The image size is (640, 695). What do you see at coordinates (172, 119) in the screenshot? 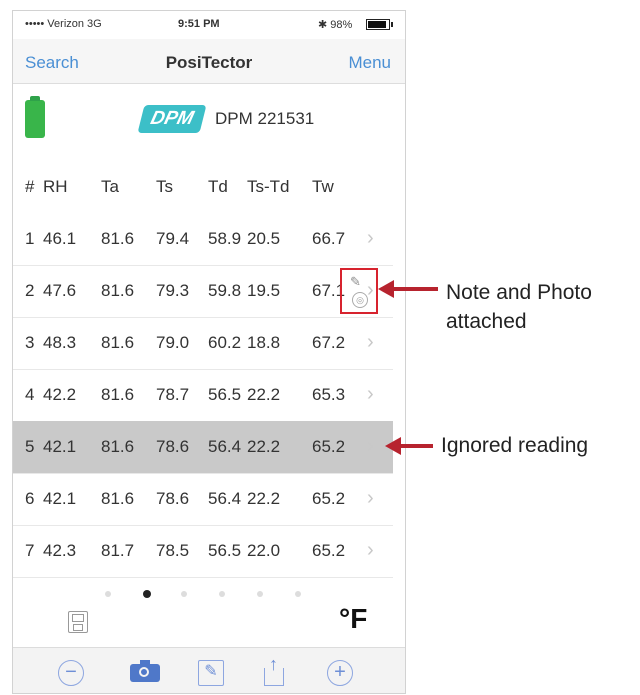
I see `dpm-logo: DPM` at bounding box center [172, 119].